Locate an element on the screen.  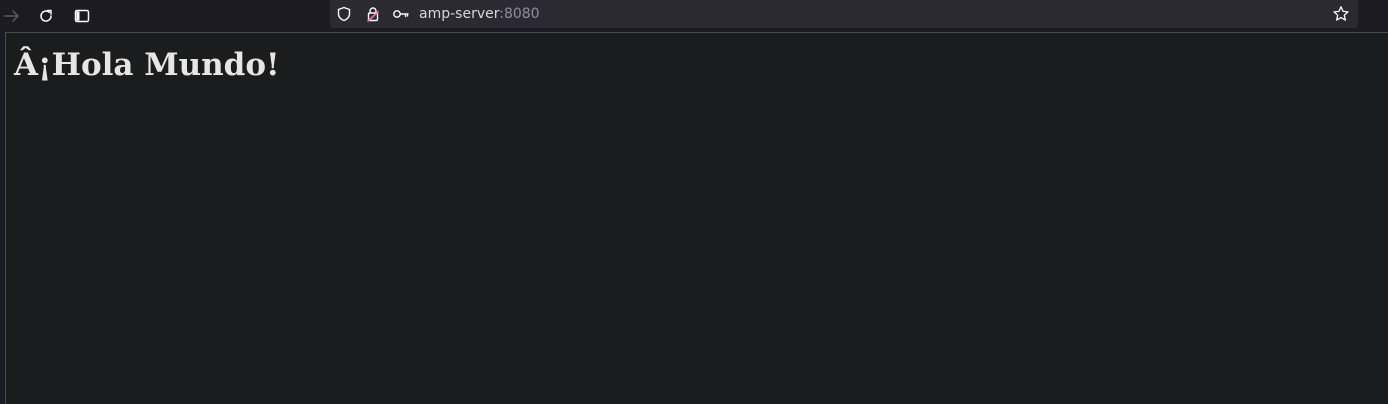
reload-icon is located at coordinates (46, 16).